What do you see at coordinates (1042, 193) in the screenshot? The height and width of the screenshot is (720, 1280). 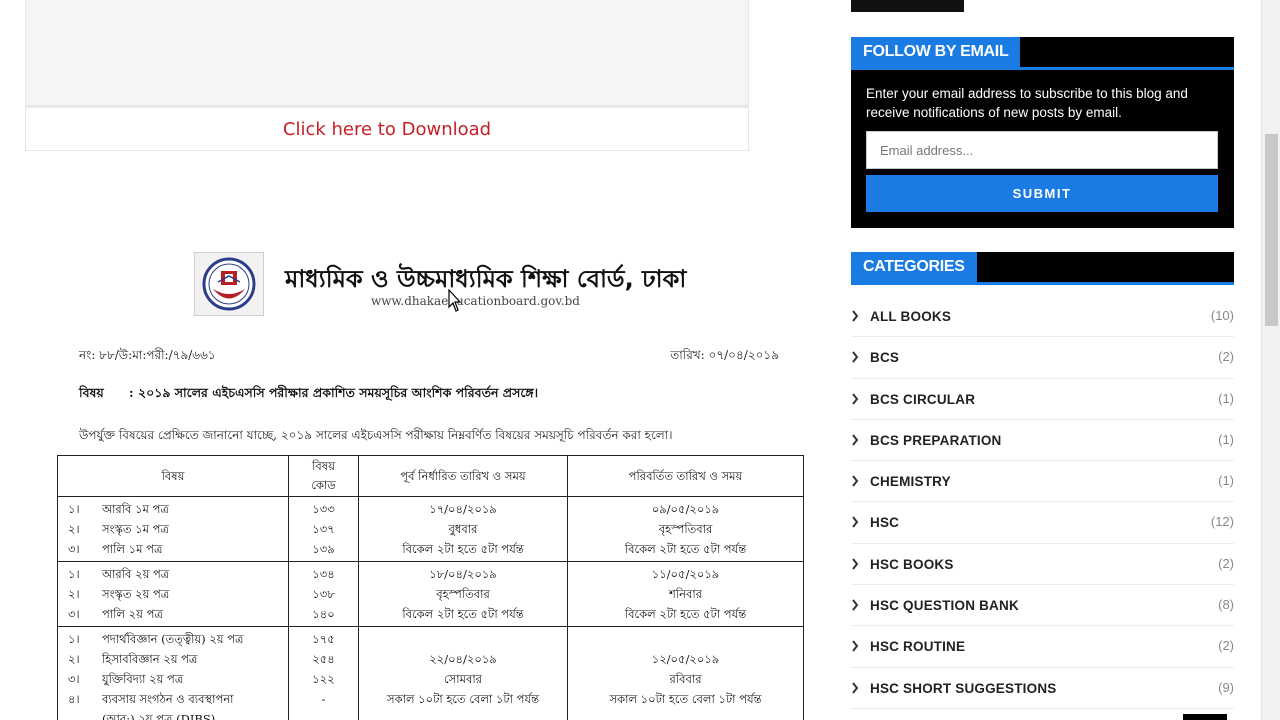 I see `submit-button: SUBMIT` at bounding box center [1042, 193].